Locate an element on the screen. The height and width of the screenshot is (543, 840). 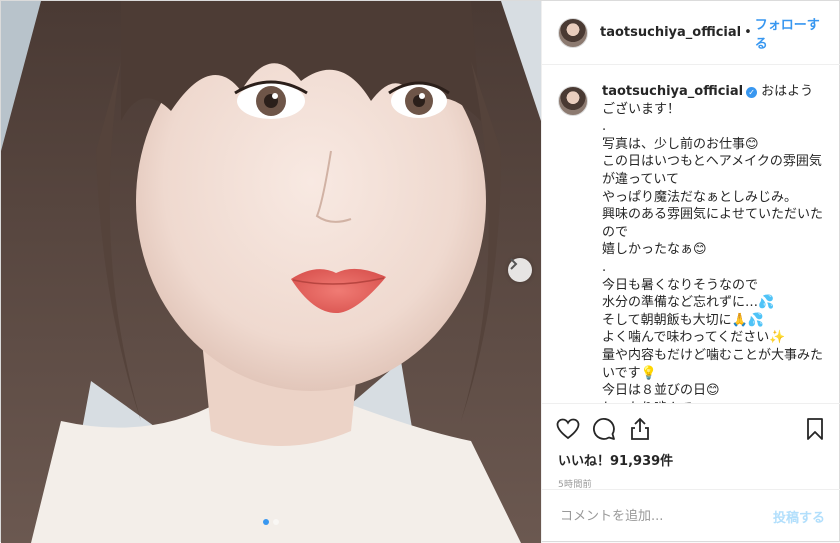
bookmark-icon is located at coordinates (815, 429).